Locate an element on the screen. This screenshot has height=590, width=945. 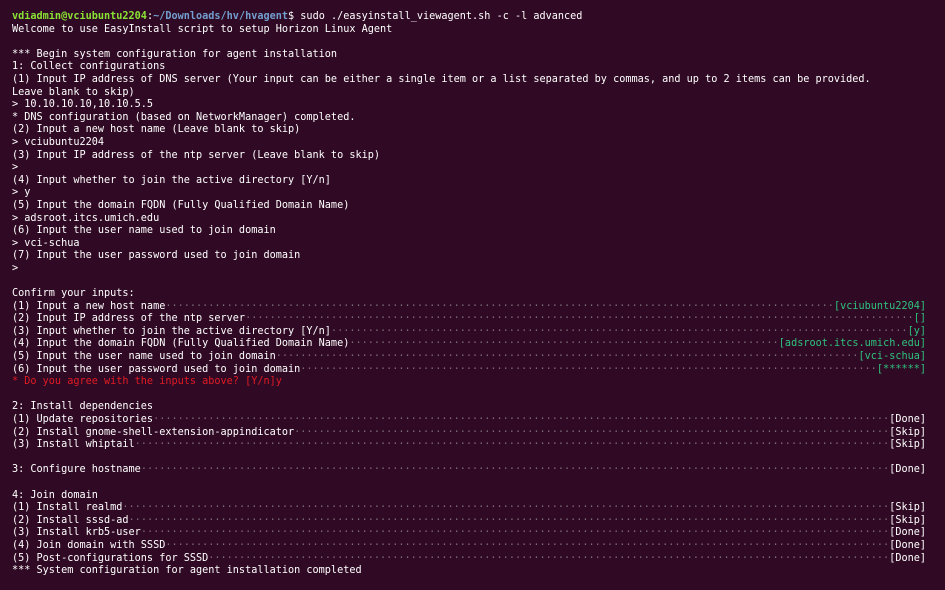
deps-row: (1) Update repositories [Done] is located at coordinates (469, 420).